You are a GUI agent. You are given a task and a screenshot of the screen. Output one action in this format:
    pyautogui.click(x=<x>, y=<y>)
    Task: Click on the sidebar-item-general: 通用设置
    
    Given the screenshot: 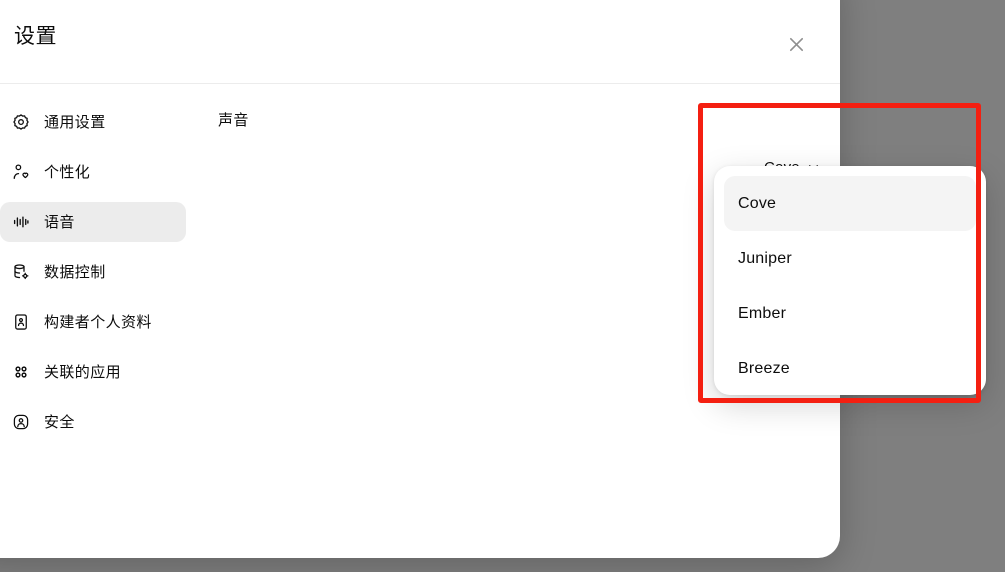 What is the action you would take?
    pyautogui.click(x=93, y=122)
    